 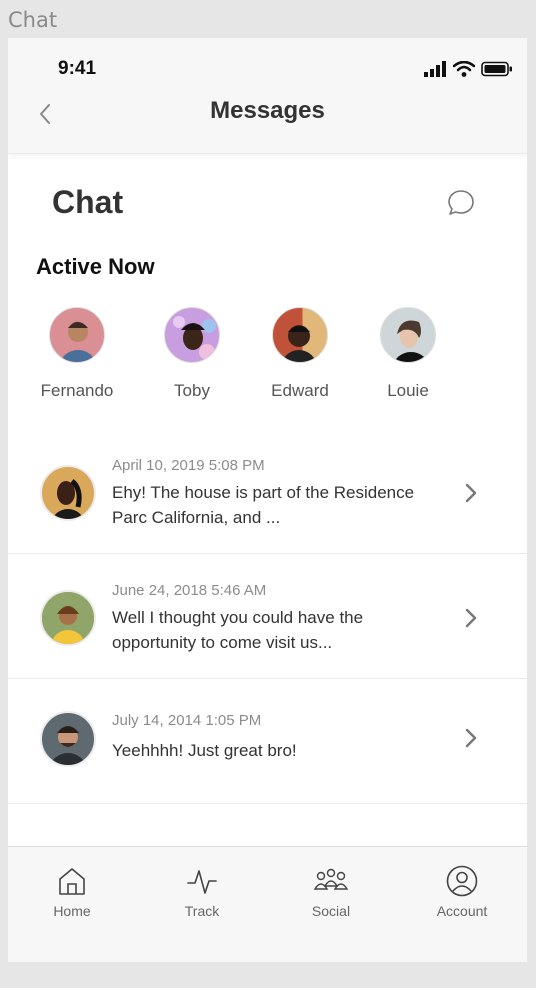 I want to click on tab-account: Account, so click(x=462, y=892).